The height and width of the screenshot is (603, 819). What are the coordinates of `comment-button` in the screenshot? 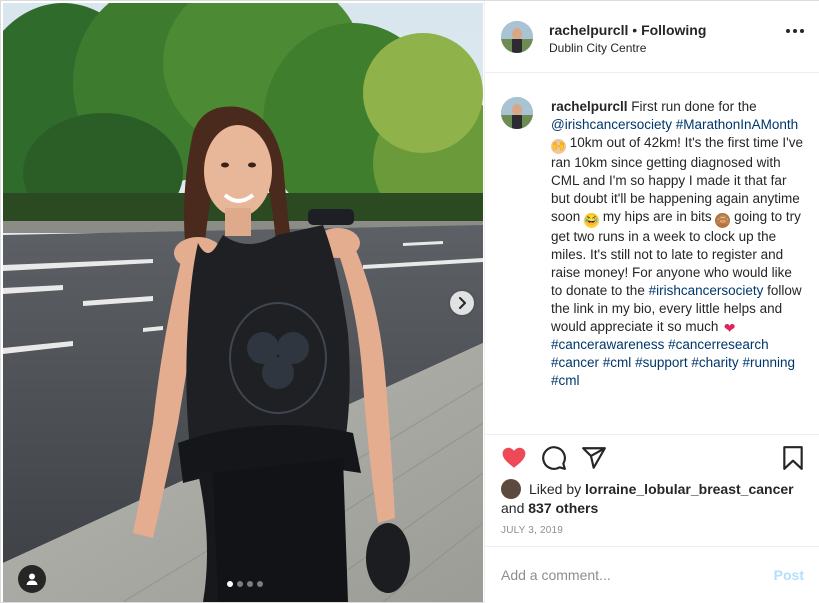 It's located at (554, 458).